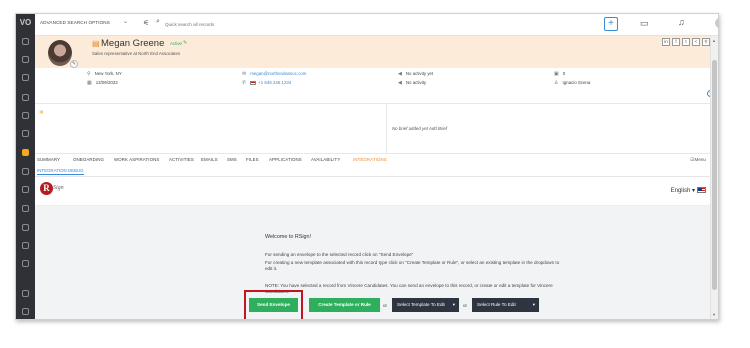 Image resolution: width=750 pixels, height=348 pixels. I want to click on add-button: +, so click(611, 24).